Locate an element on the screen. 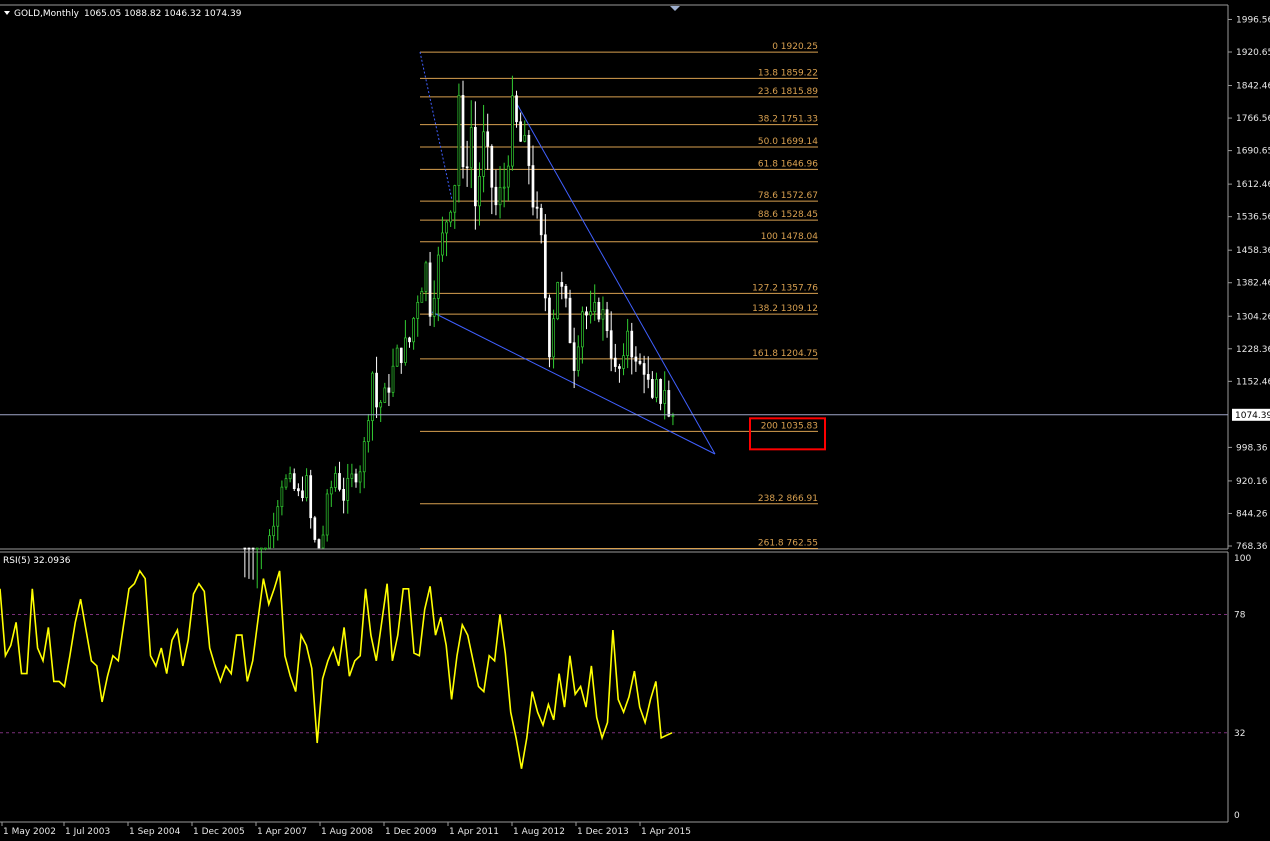 The image size is (1270, 841). rsi-tick-label: 78 is located at coordinates (1240, 616).